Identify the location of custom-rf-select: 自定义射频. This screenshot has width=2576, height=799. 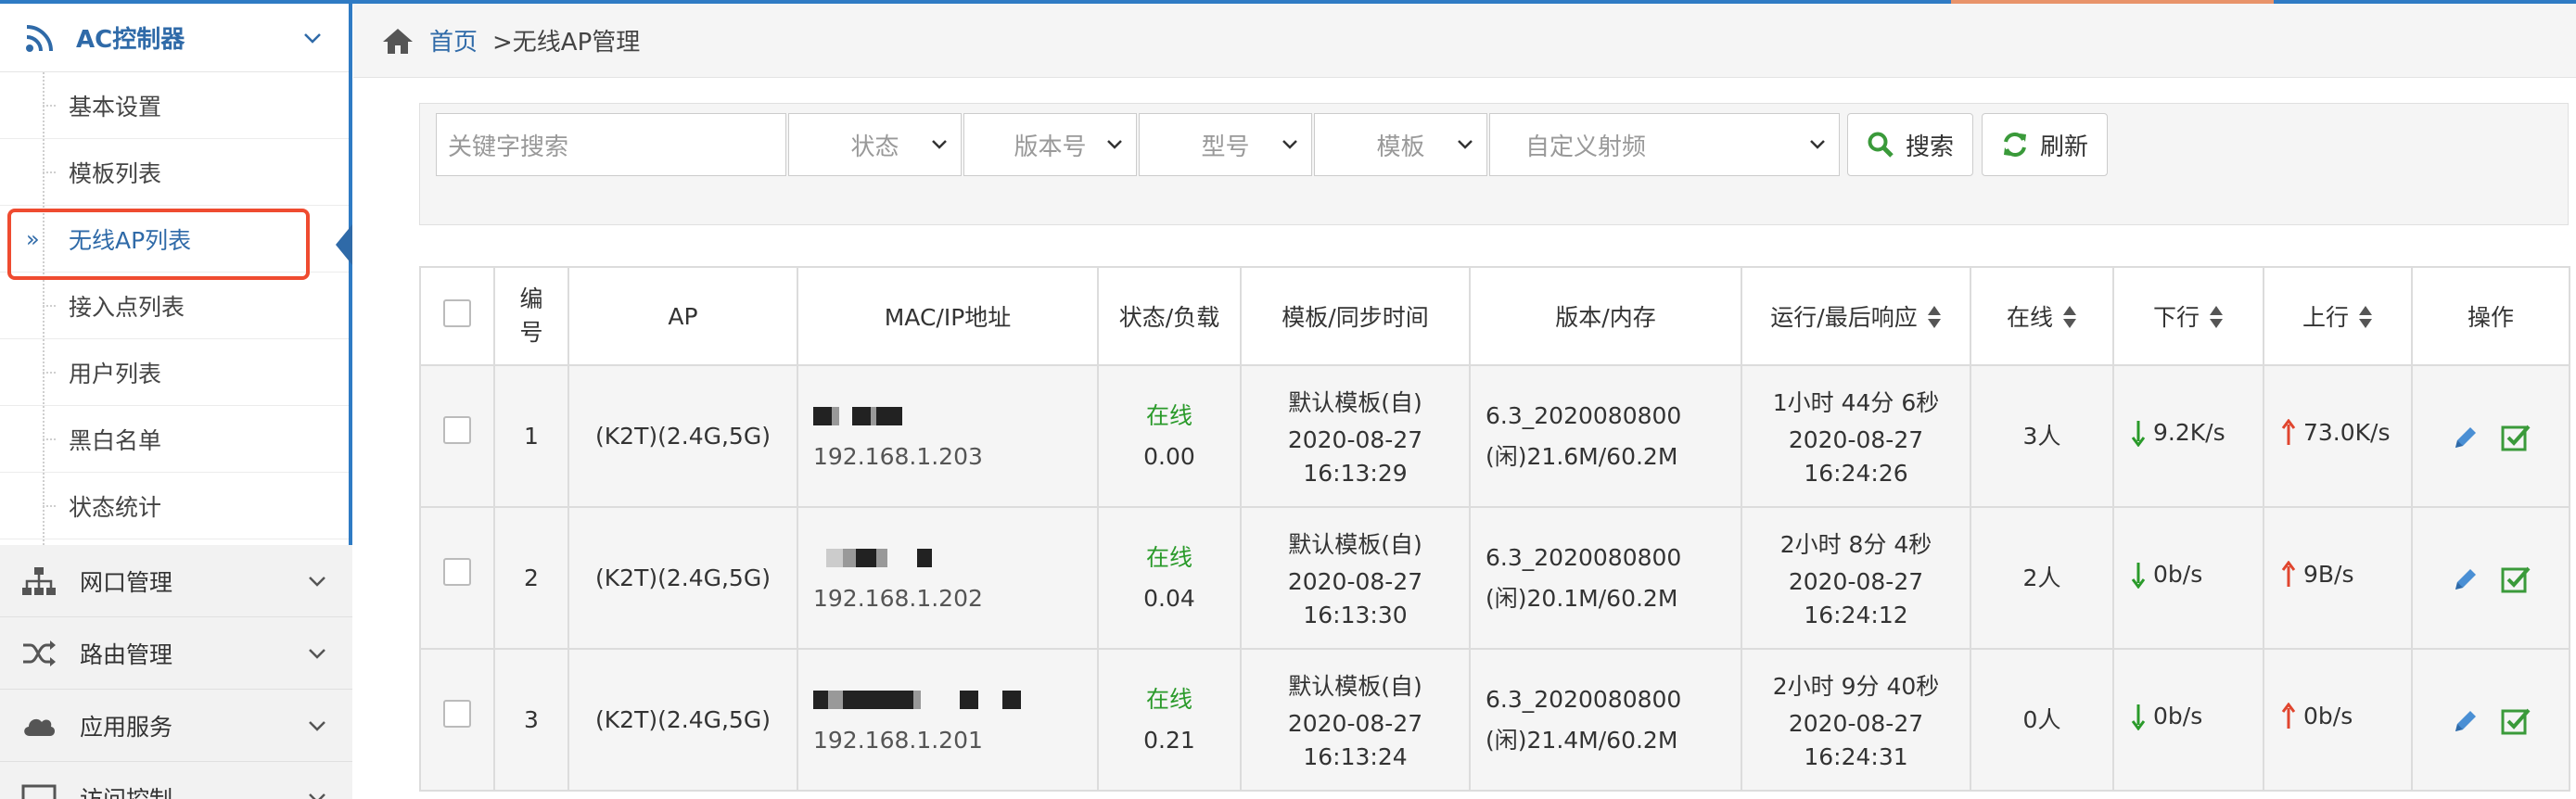
(1665, 144).